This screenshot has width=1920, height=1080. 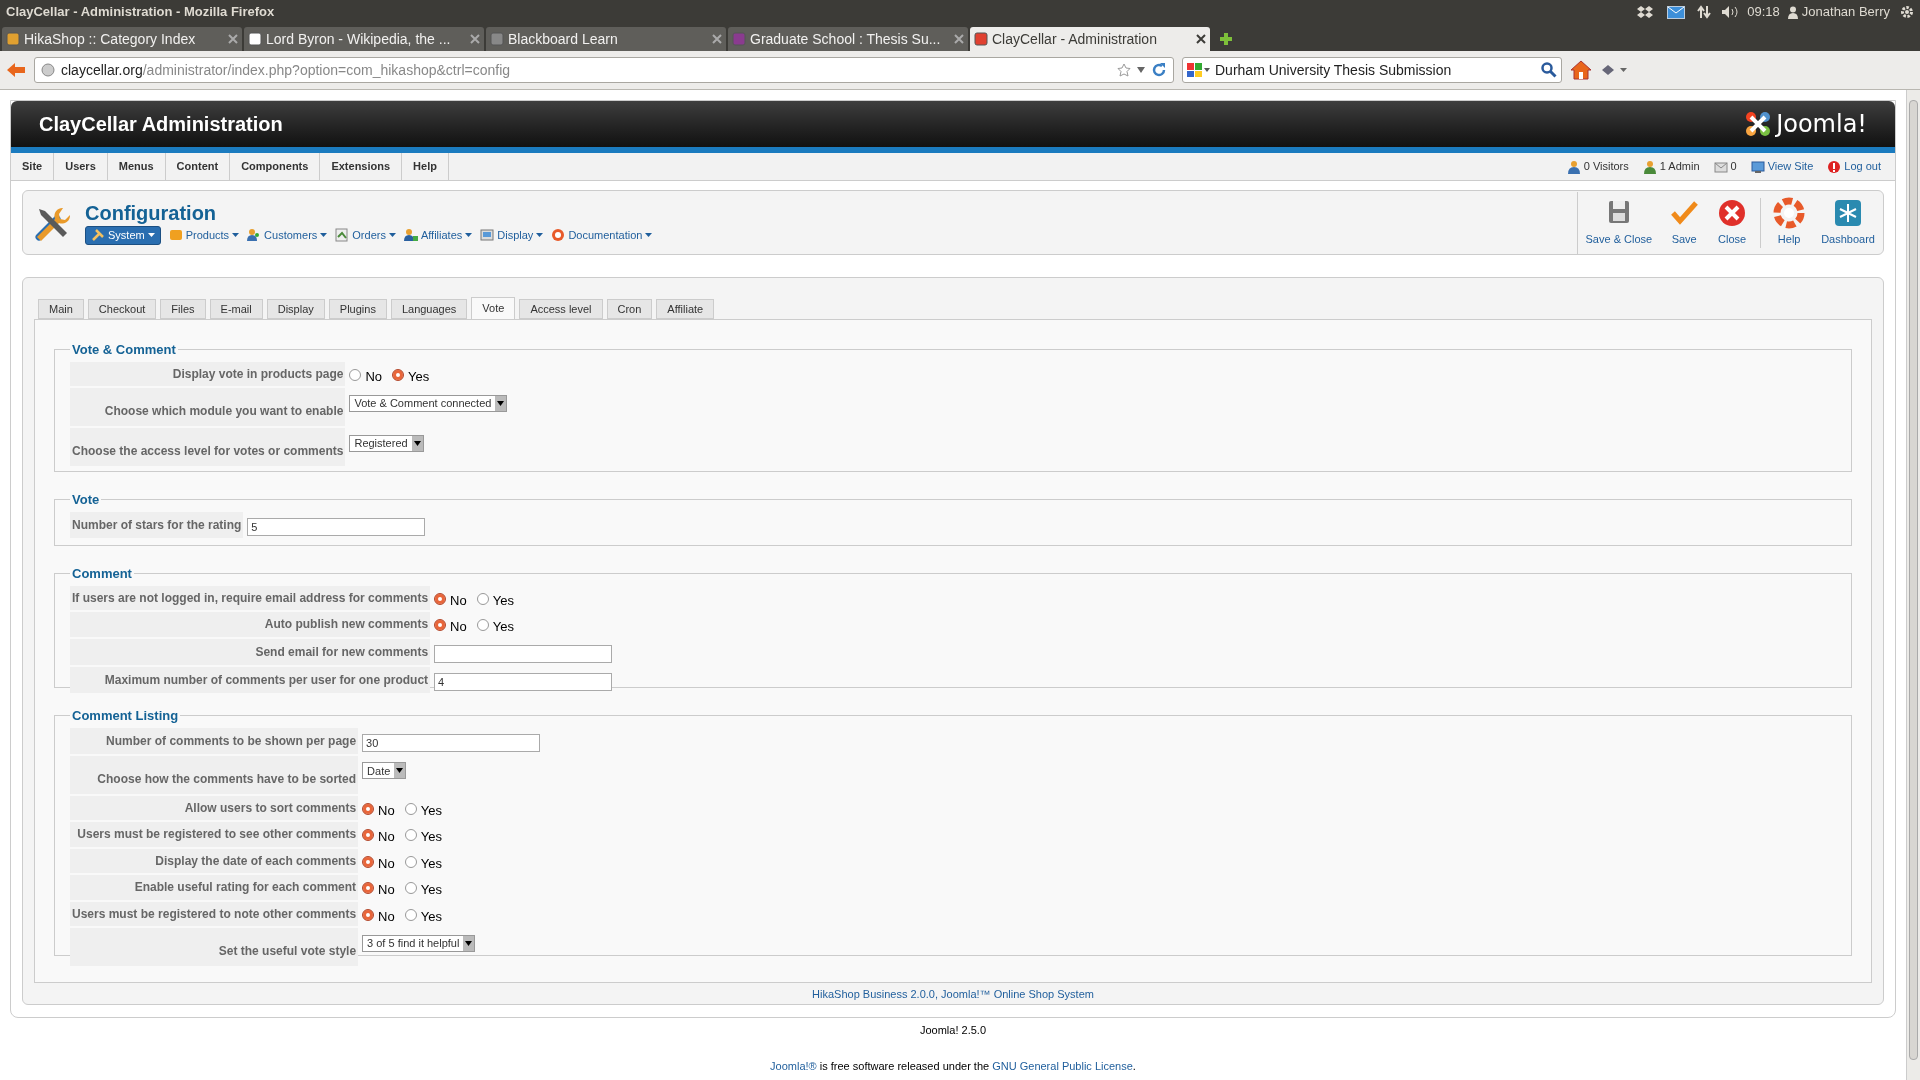 What do you see at coordinates (1907, 12) in the screenshot?
I see `settings-icon` at bounding box center [1907, 12].